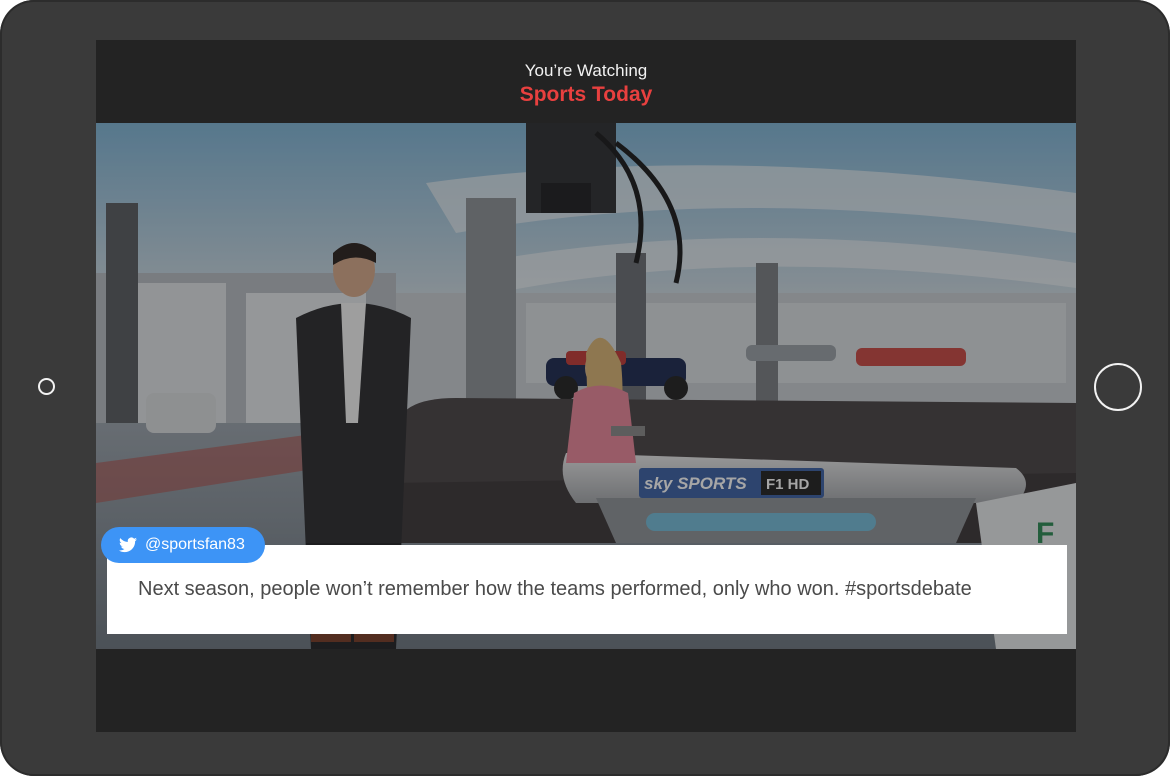  I want to click on twitter-bird-icon, so click(128, 545).